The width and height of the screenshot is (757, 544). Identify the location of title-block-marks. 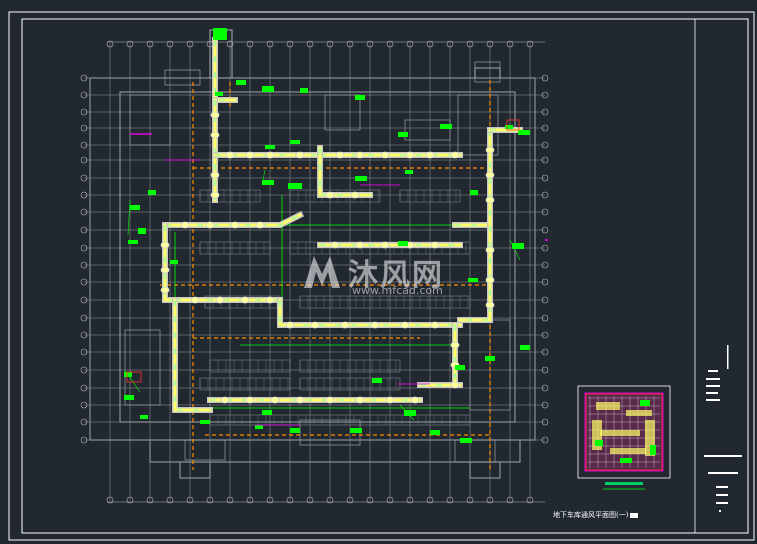
(723, 428).